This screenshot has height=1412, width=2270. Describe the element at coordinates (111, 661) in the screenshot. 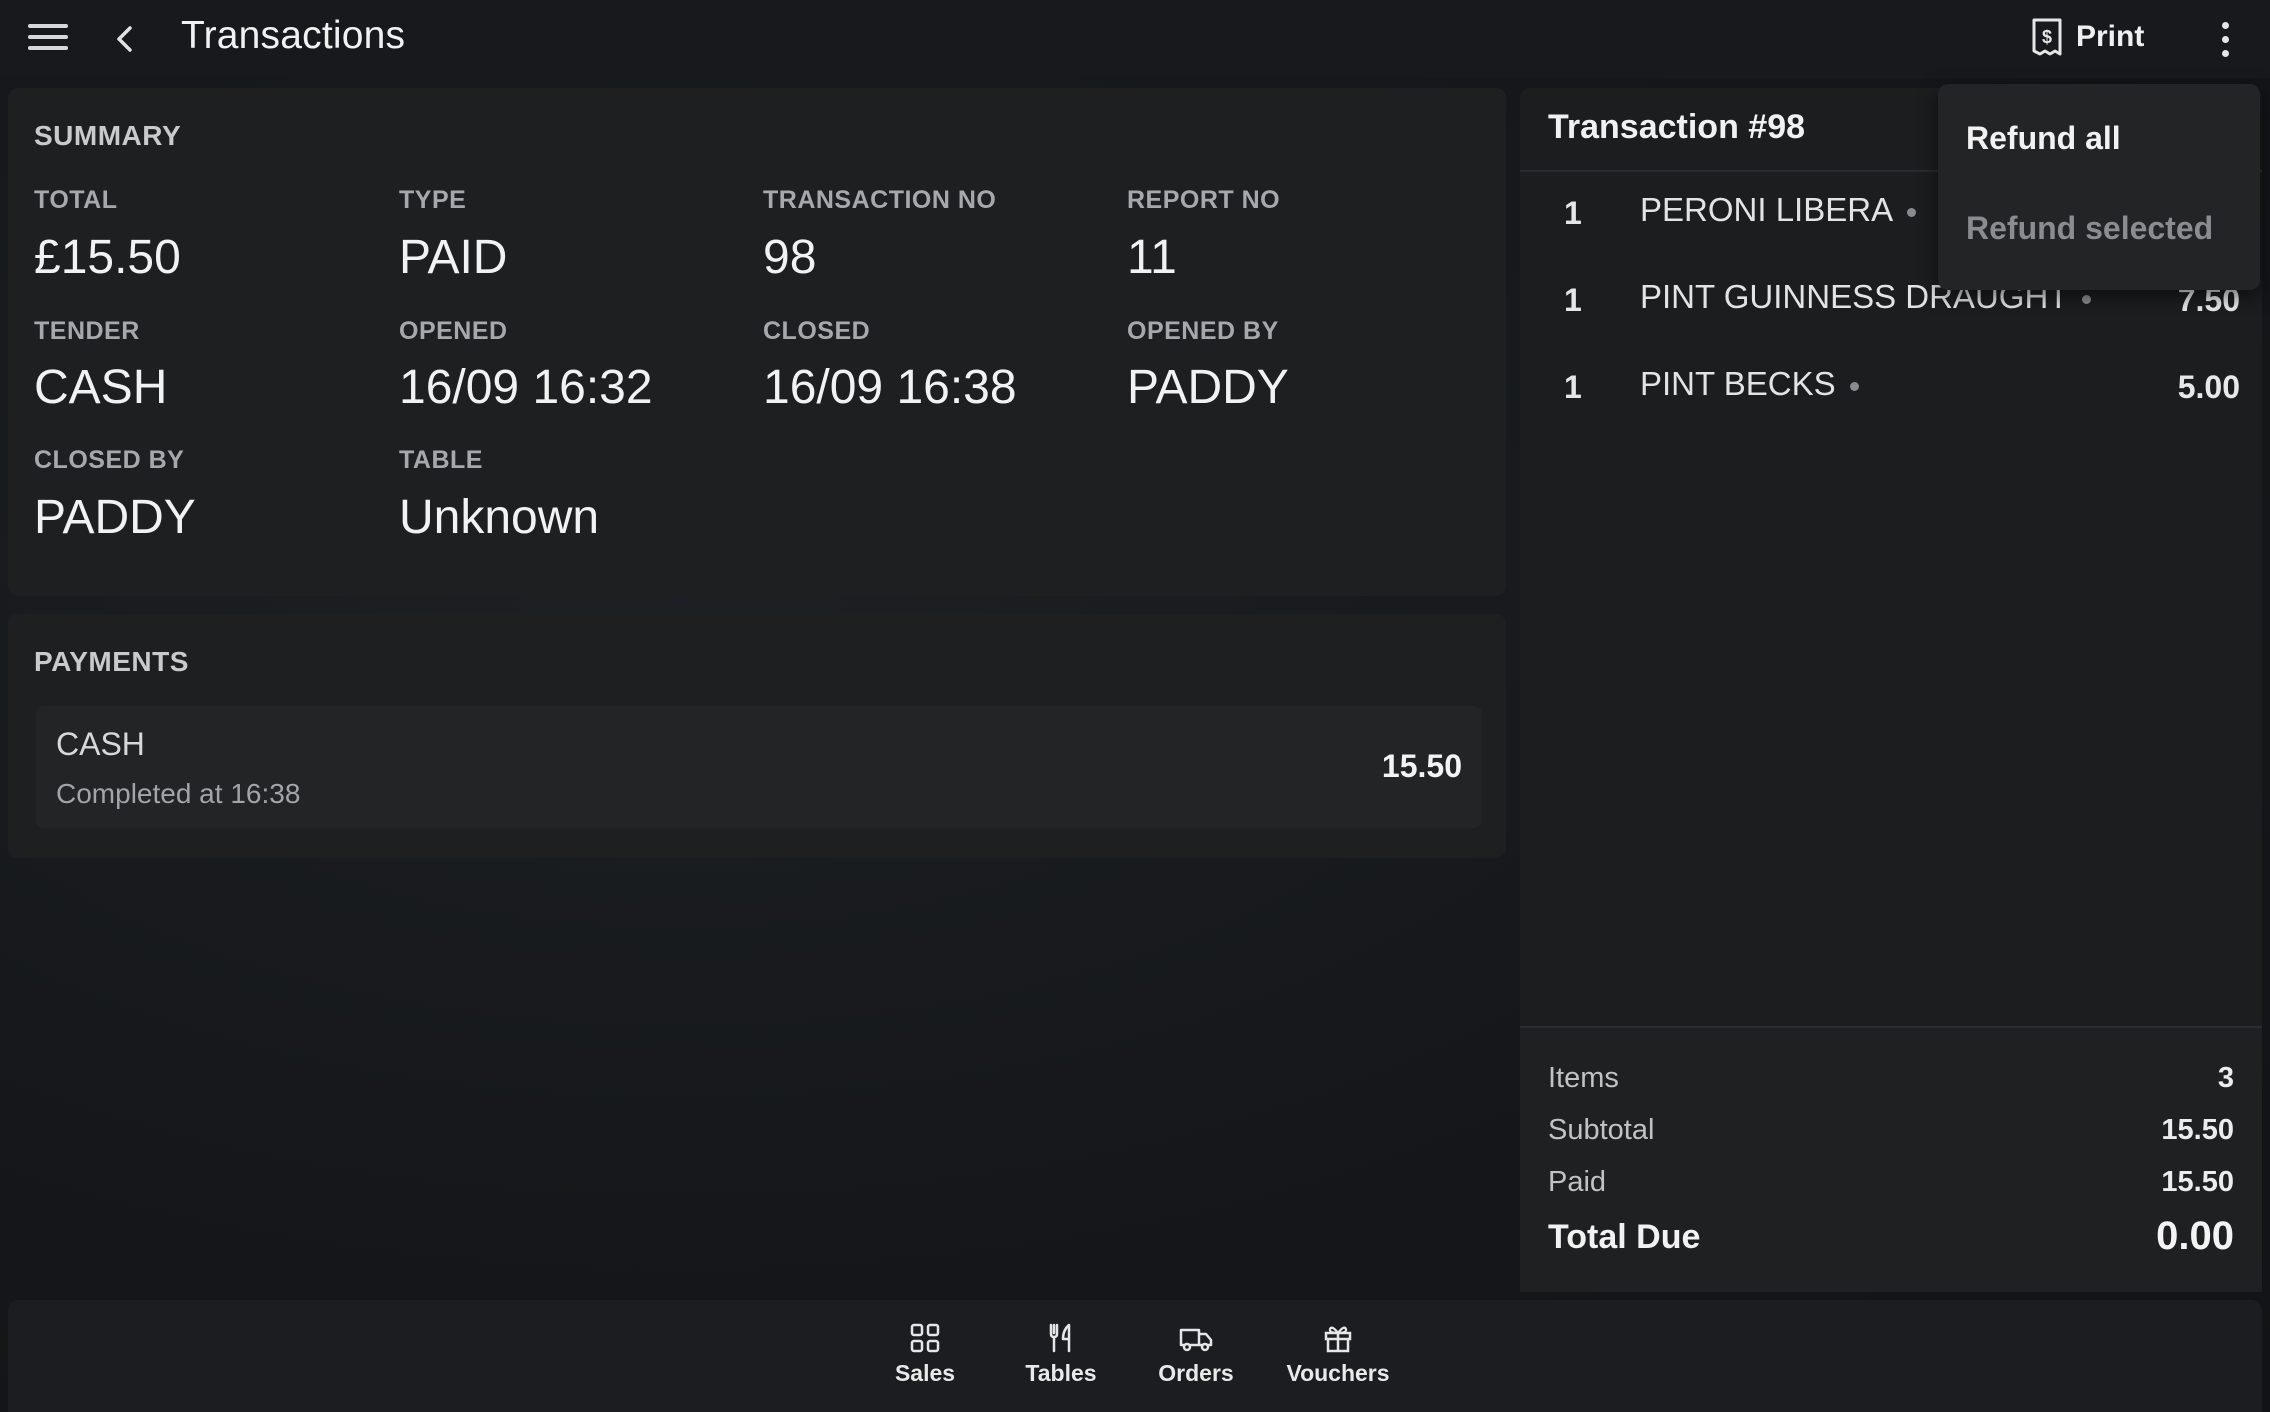

I see `payments-title: PAYMENTS` at that location.